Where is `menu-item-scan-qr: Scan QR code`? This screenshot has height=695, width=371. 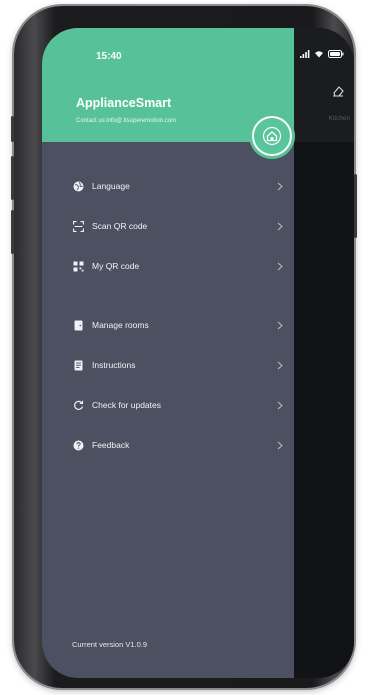 menu-item-scan-qr: Scan QR code is located at coordinates (178, 226).